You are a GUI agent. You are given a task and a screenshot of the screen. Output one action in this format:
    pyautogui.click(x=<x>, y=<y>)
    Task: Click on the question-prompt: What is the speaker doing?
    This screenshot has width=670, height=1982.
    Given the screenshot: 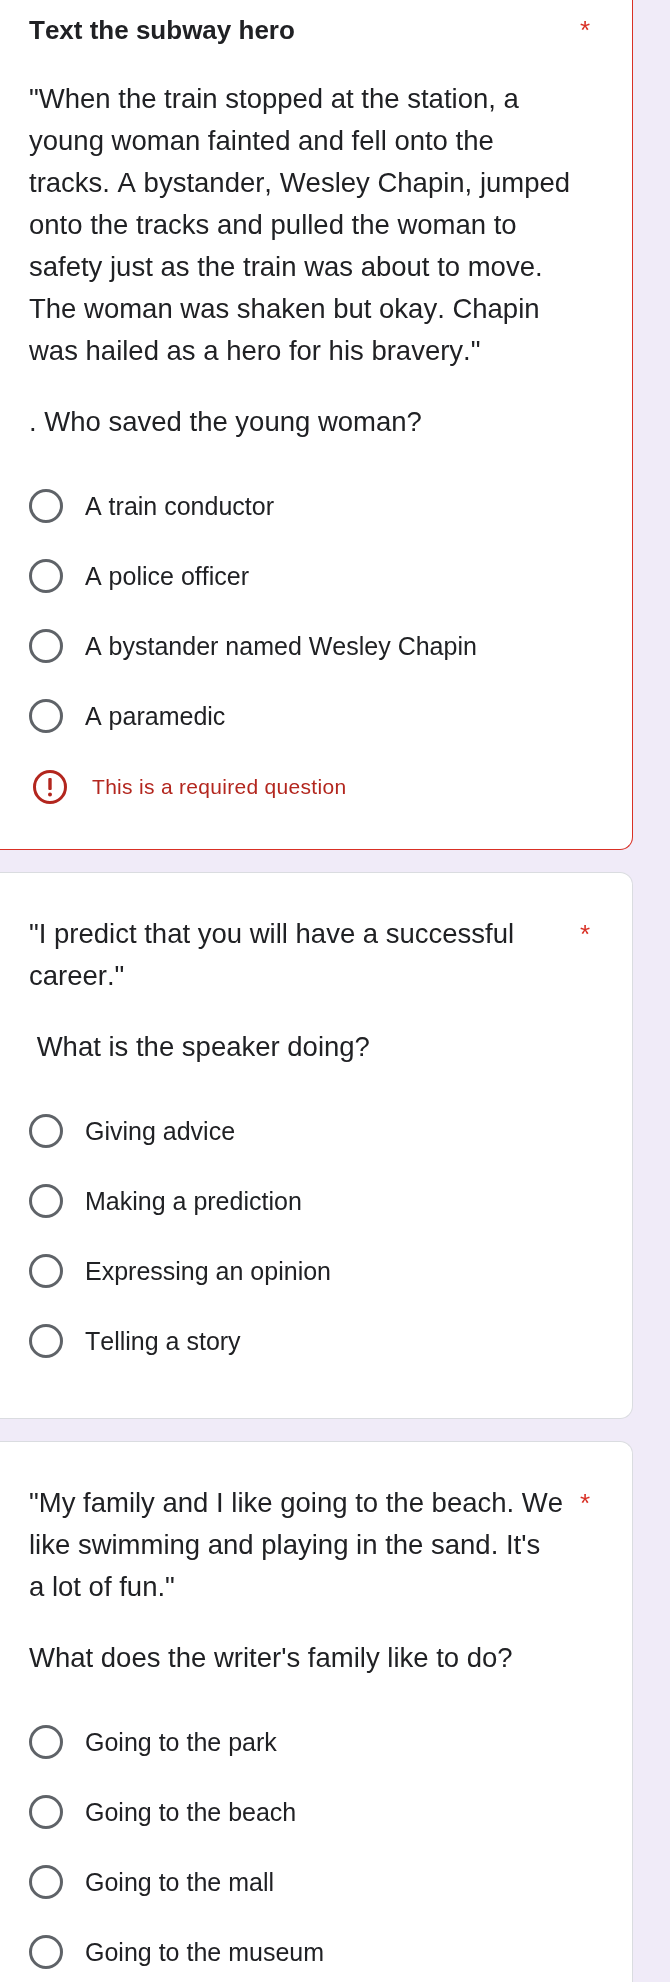 What is the action you would take?
    pyautogui.click(x=203, y=1047)
    